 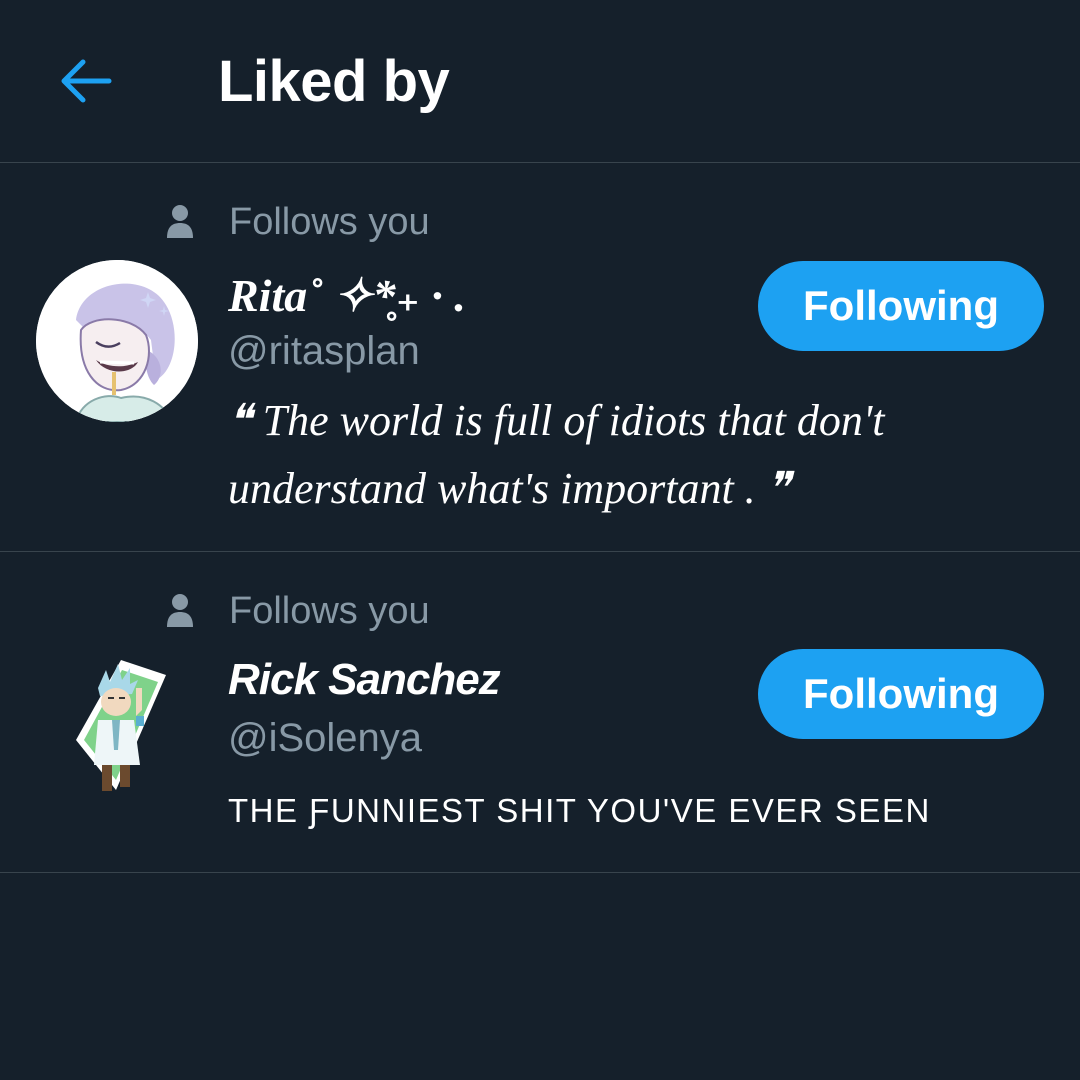 What do you see at coordinates (325, 738) in the screenshot?
I see `user-handle: @iSolenya` at bounding box center [325, 738].